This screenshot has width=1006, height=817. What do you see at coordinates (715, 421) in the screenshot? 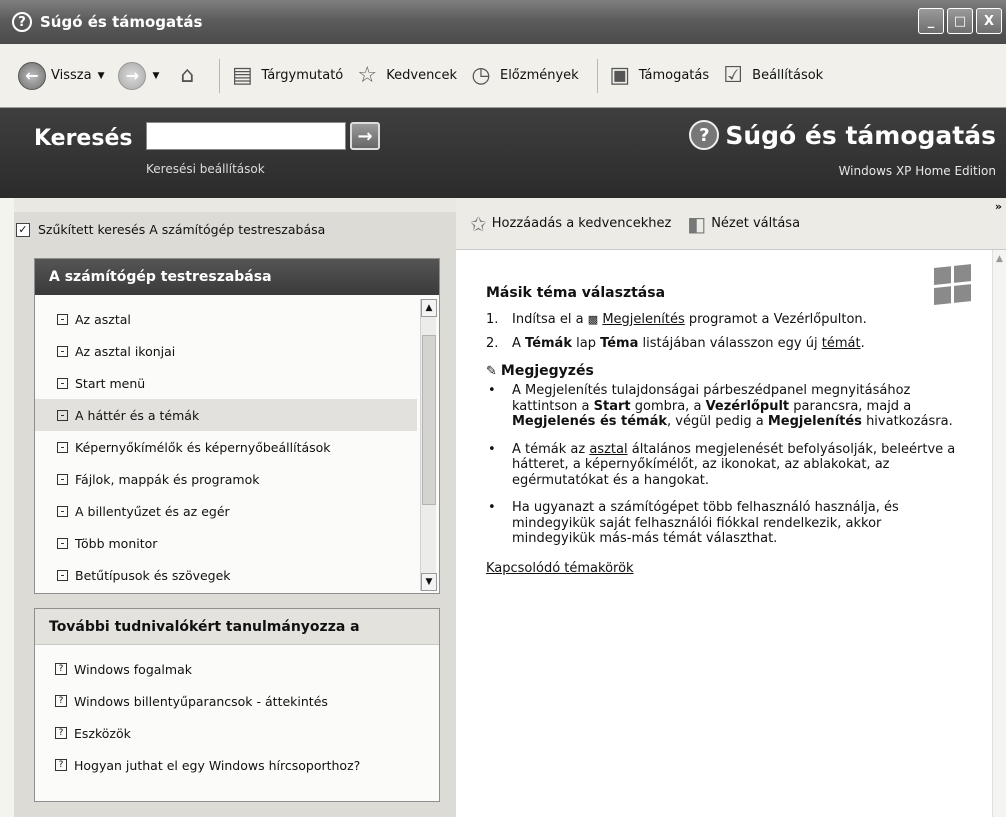
I see `note-text-part: , végül pedig a` at bounding box center [715, 421].